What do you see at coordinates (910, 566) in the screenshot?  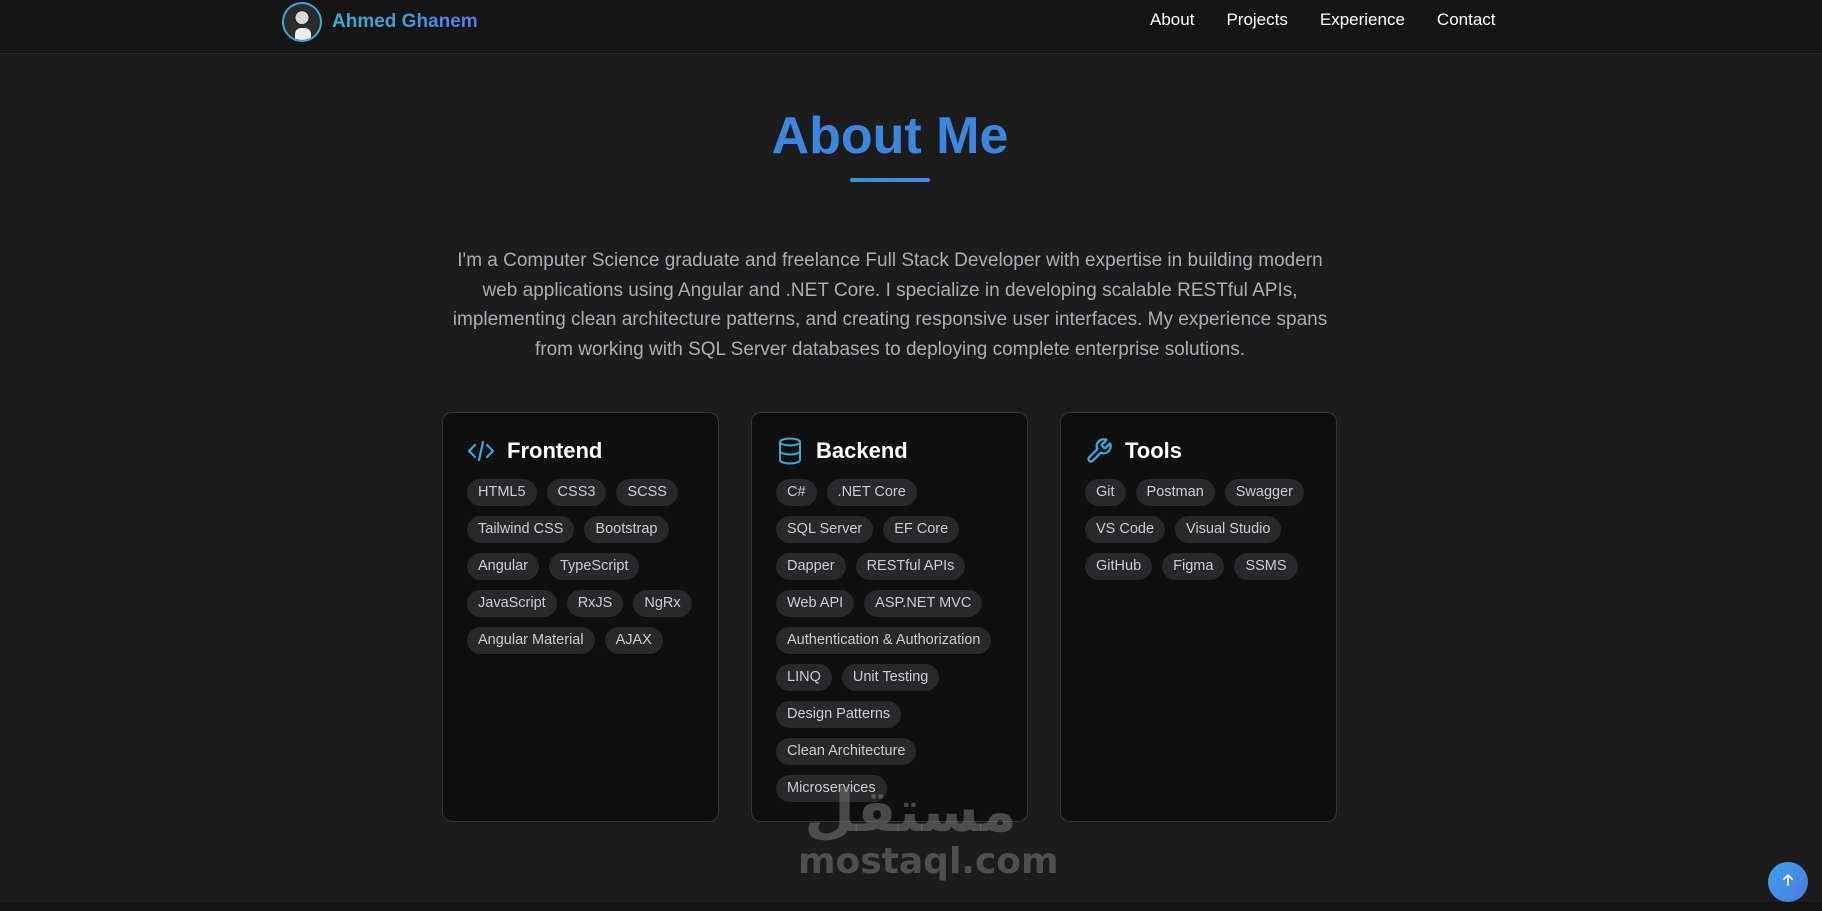 I see `skill-tag: RESTful APIs` at bounding box center [910, 566].